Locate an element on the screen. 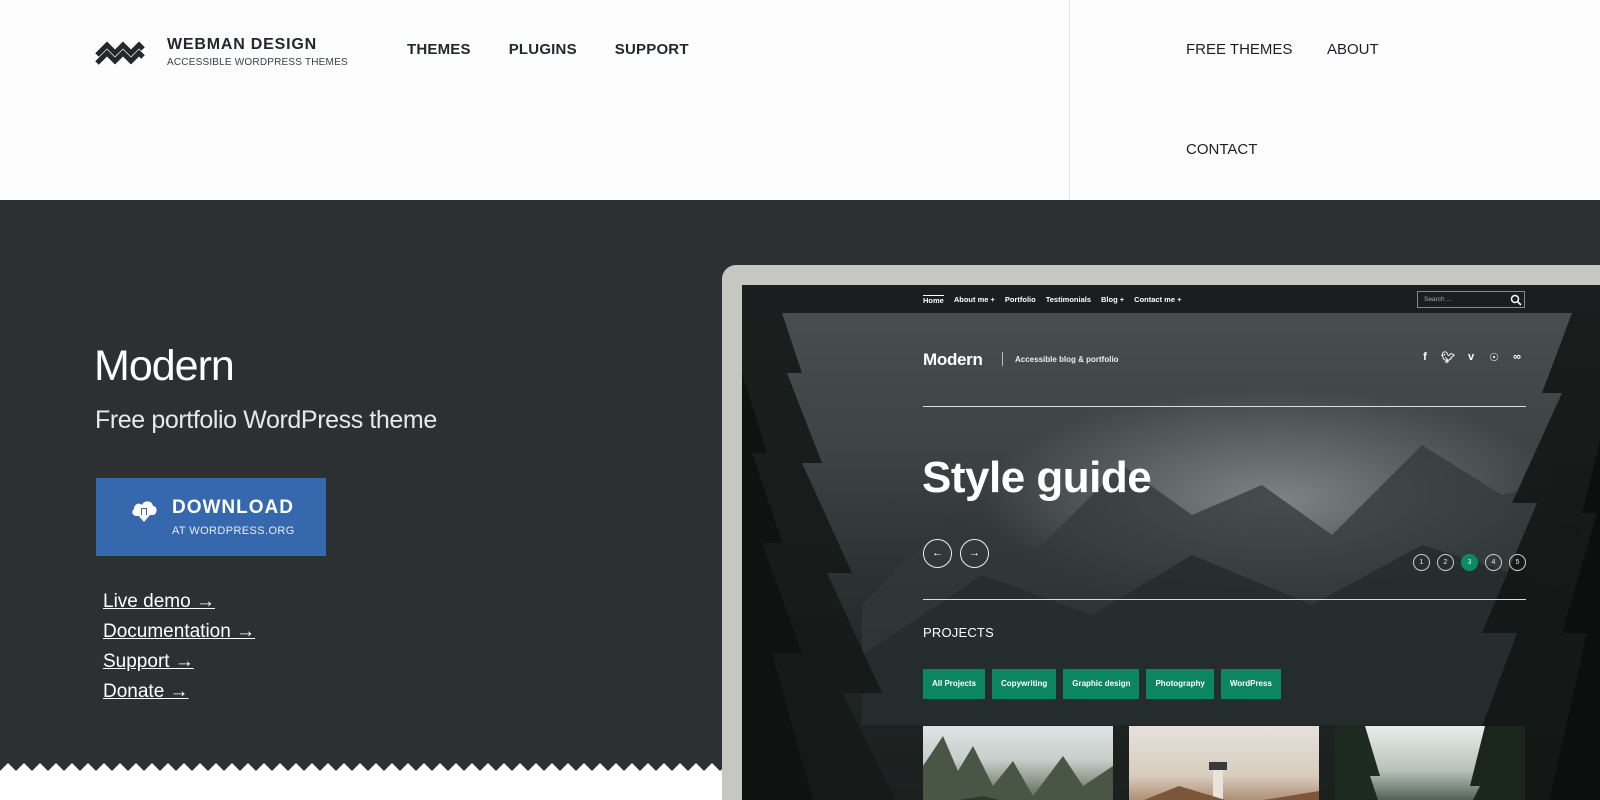  nav-themes: THEMES is located at coordinates (439, 49).